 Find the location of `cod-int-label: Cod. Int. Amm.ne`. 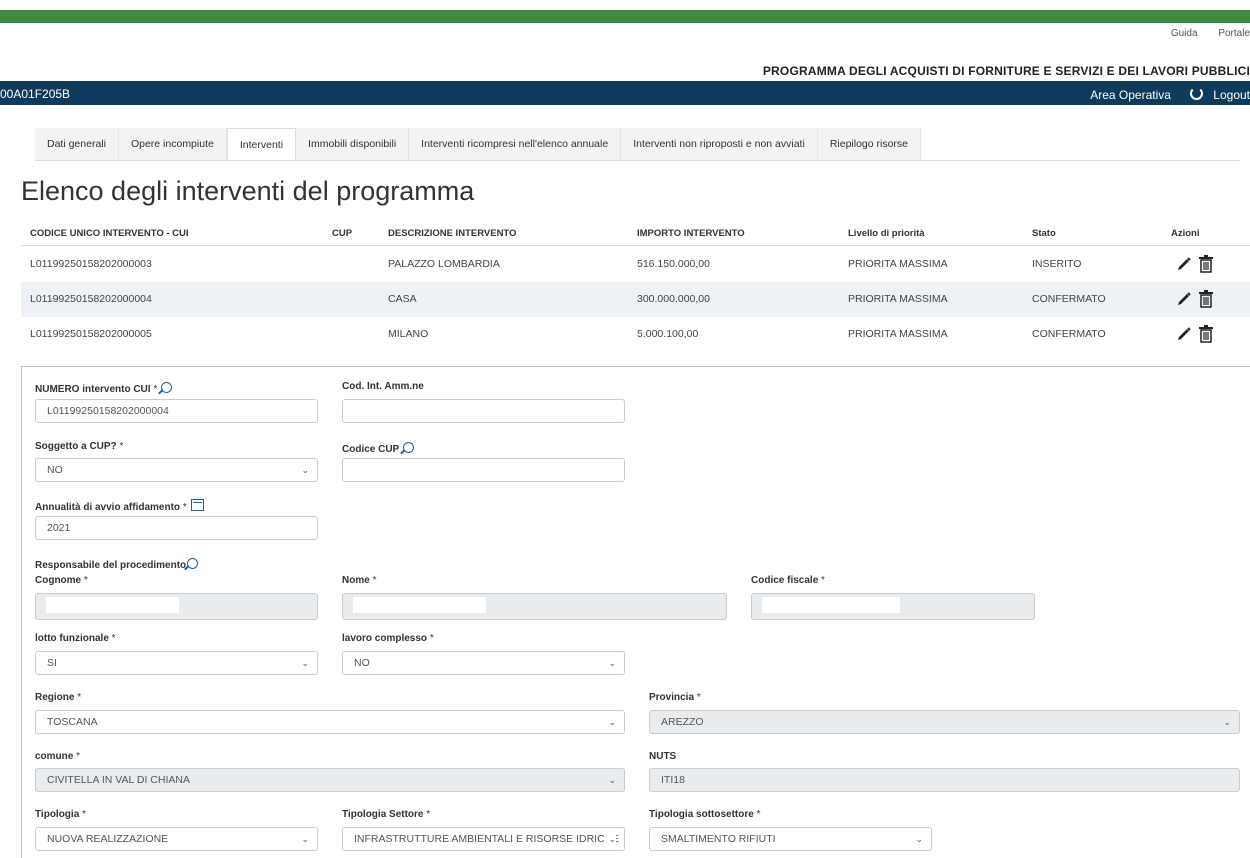

cod-int-label: Cod. Int. Amm.ne is located at coordinates (383, 386).